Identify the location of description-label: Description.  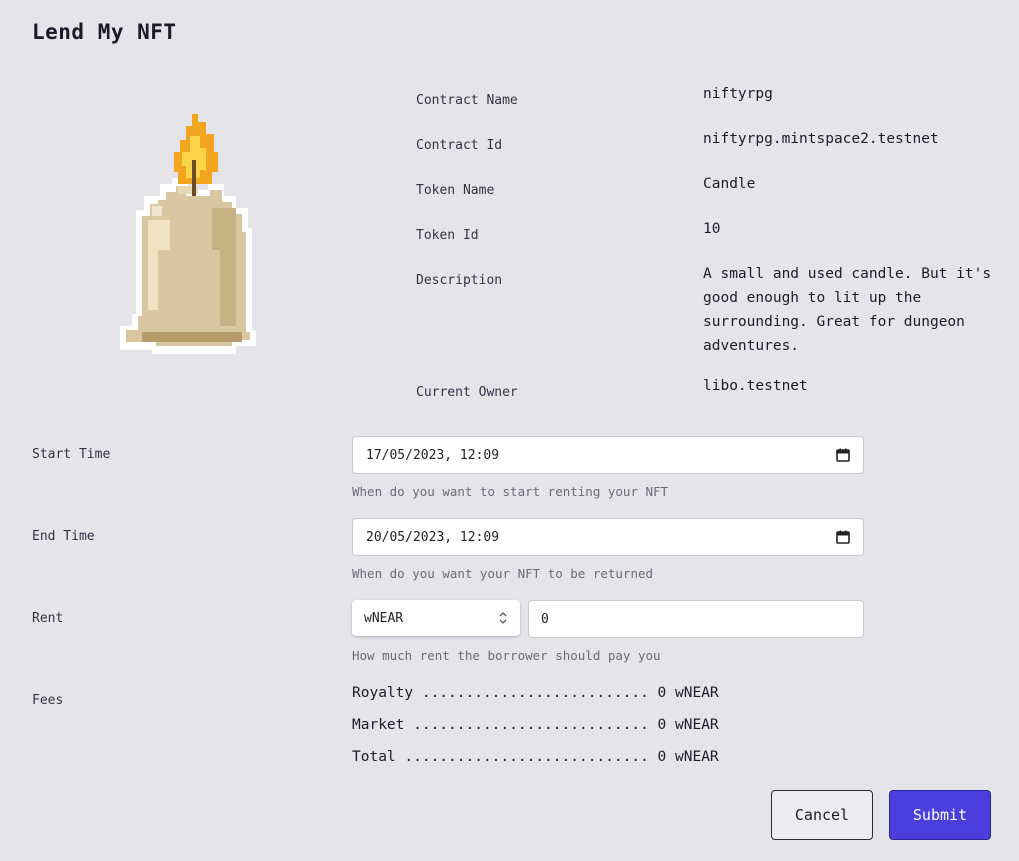
(459, 280).